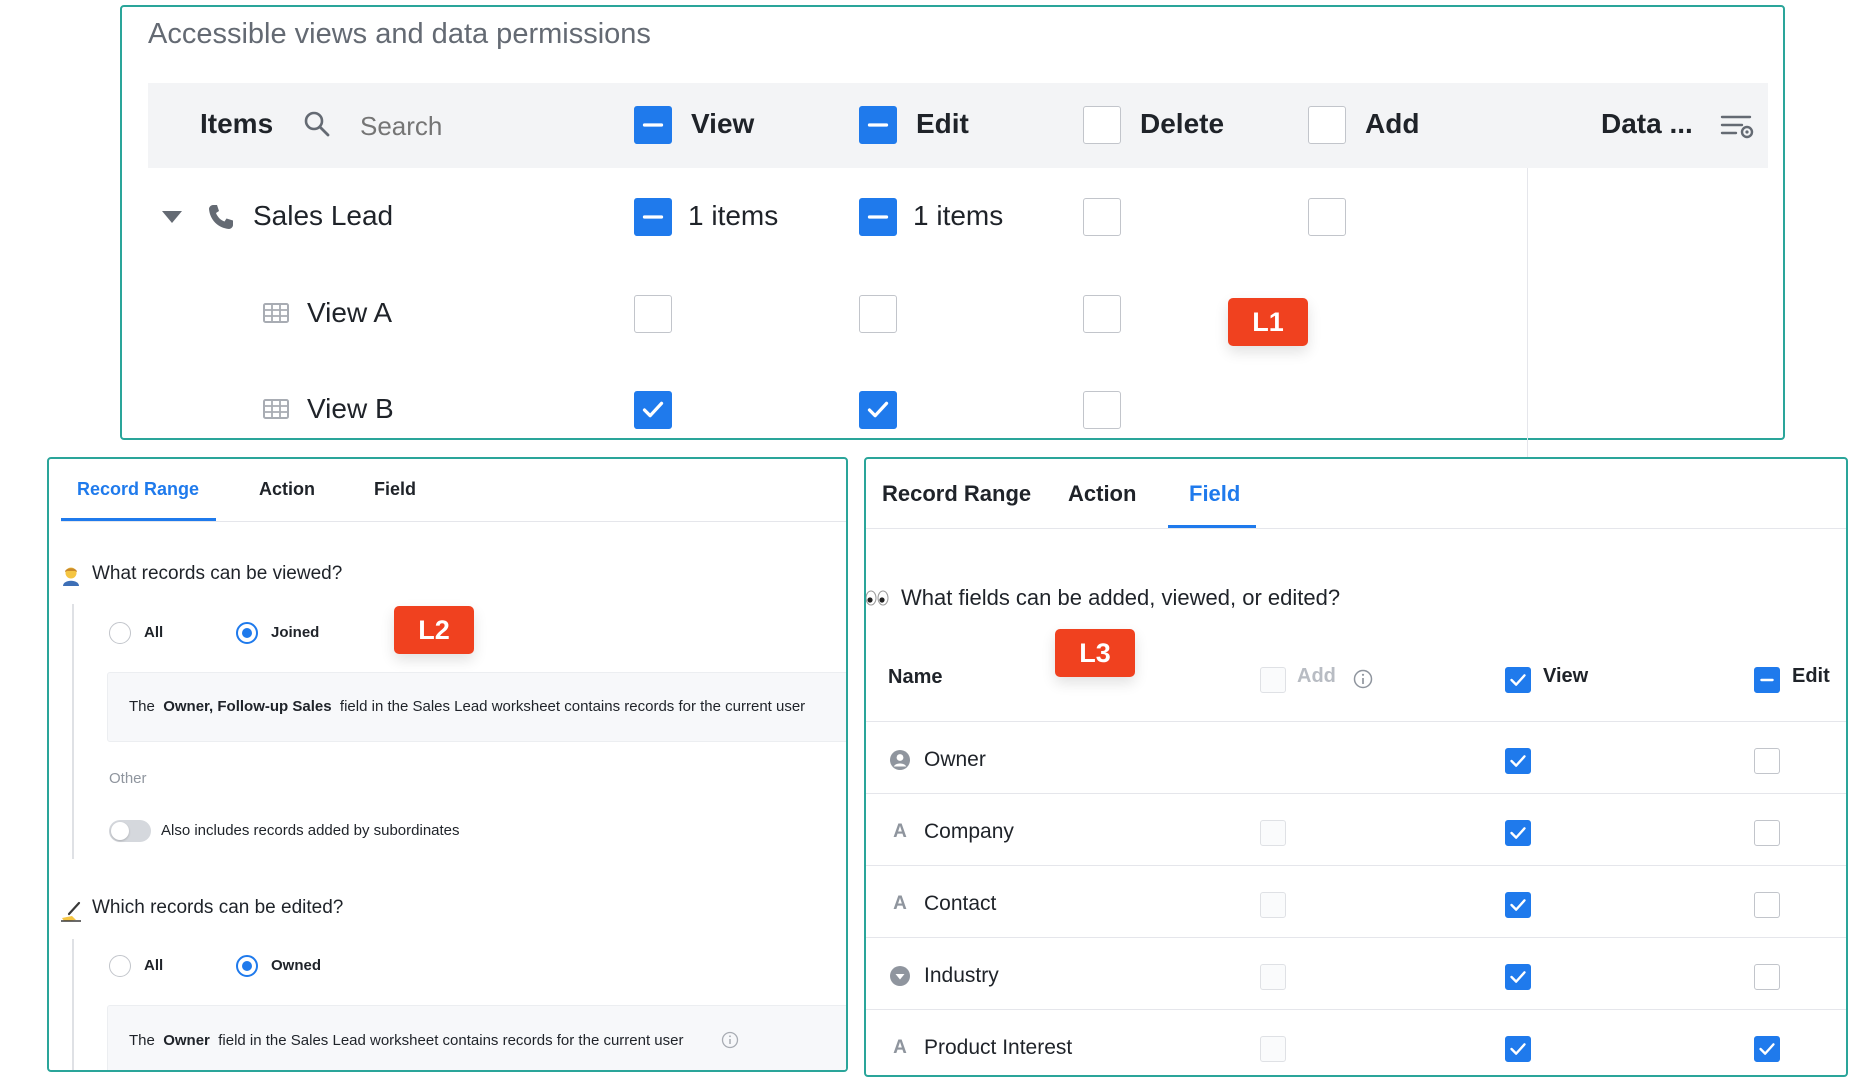 The width and height of the screenshot is (1860, 1084). What do you see at coordinates (465, 126) in the screenshot?
I see `search-input` at bounding box center [465, 126].